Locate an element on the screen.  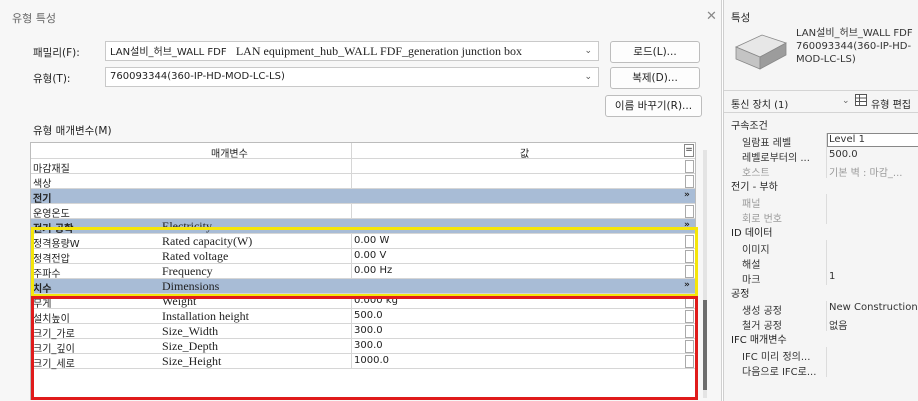
palette-value: Level 1 is located at coordinates (847, 139).